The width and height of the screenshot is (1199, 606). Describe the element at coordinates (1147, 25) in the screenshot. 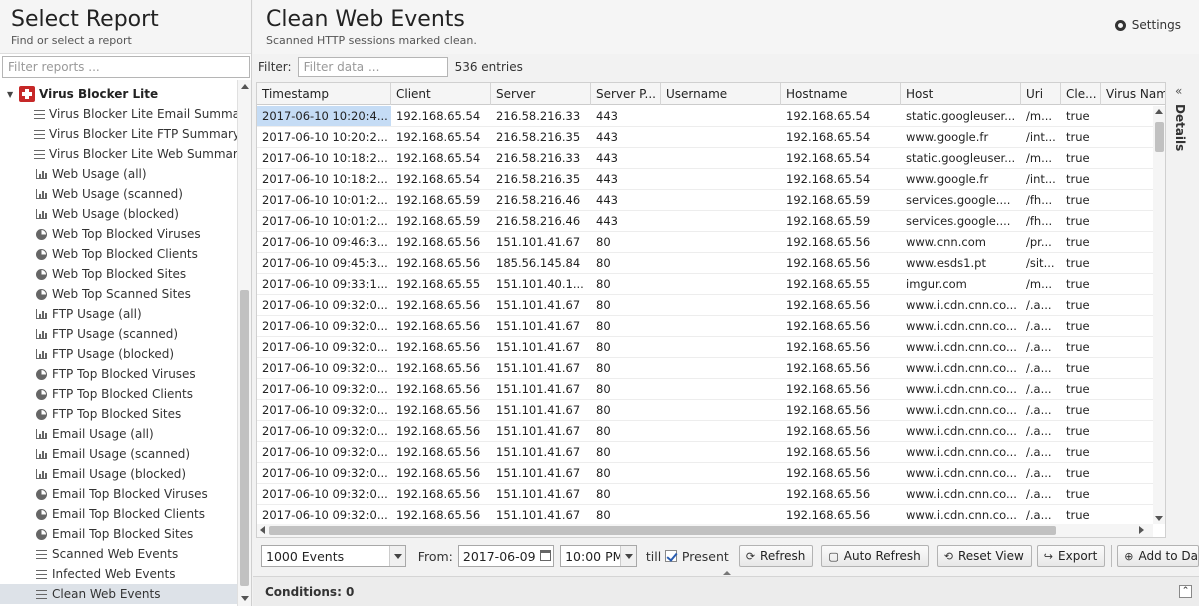

I see `settings-button: Settings` at that location.